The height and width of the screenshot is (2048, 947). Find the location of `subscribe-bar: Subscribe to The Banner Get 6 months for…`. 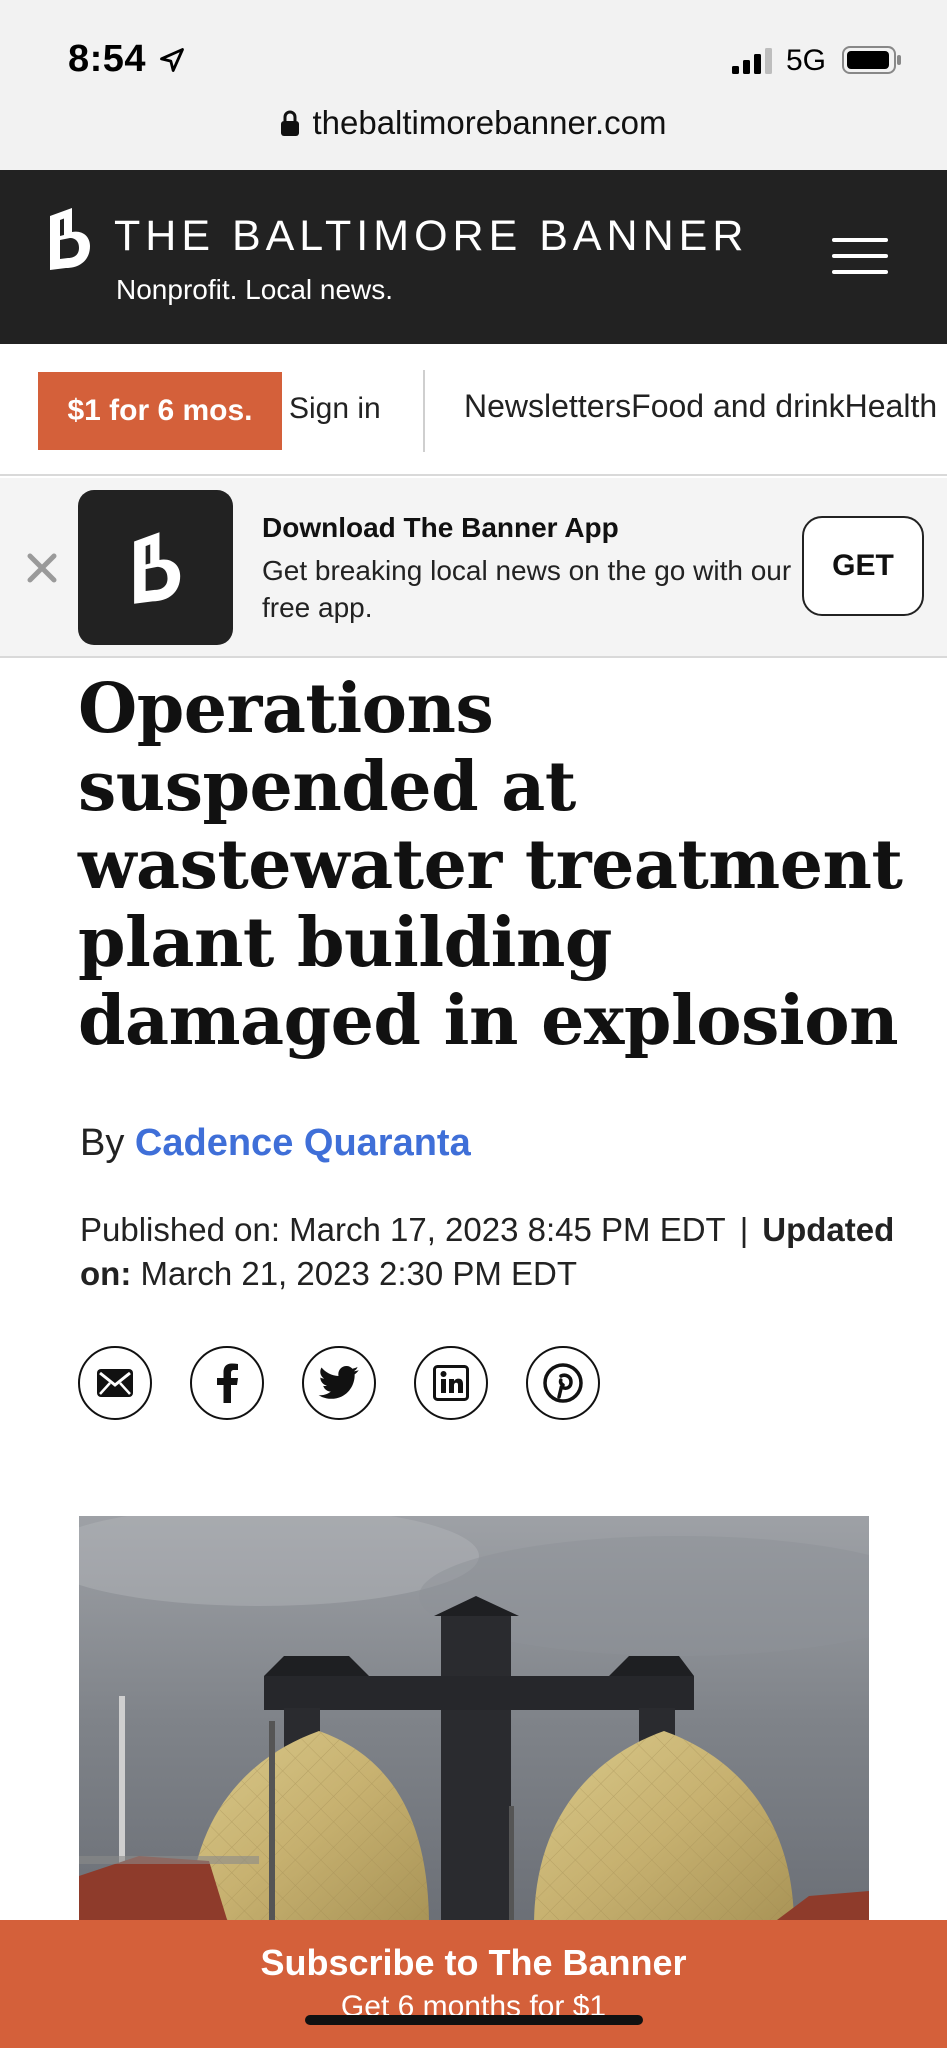

subscribe-bar: Subscribe to The Banner Get 6 months for… is located at coordinates (473, 1984).